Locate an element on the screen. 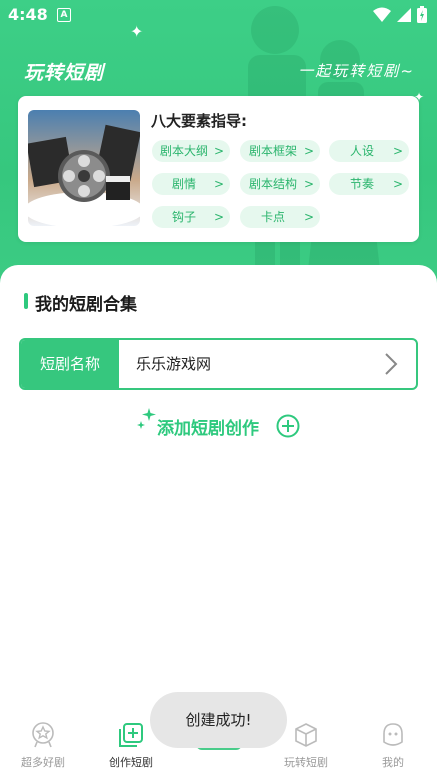 The width and height of the screenshot is (437, 776). film-cover-image is located at coordinates (84, 168).